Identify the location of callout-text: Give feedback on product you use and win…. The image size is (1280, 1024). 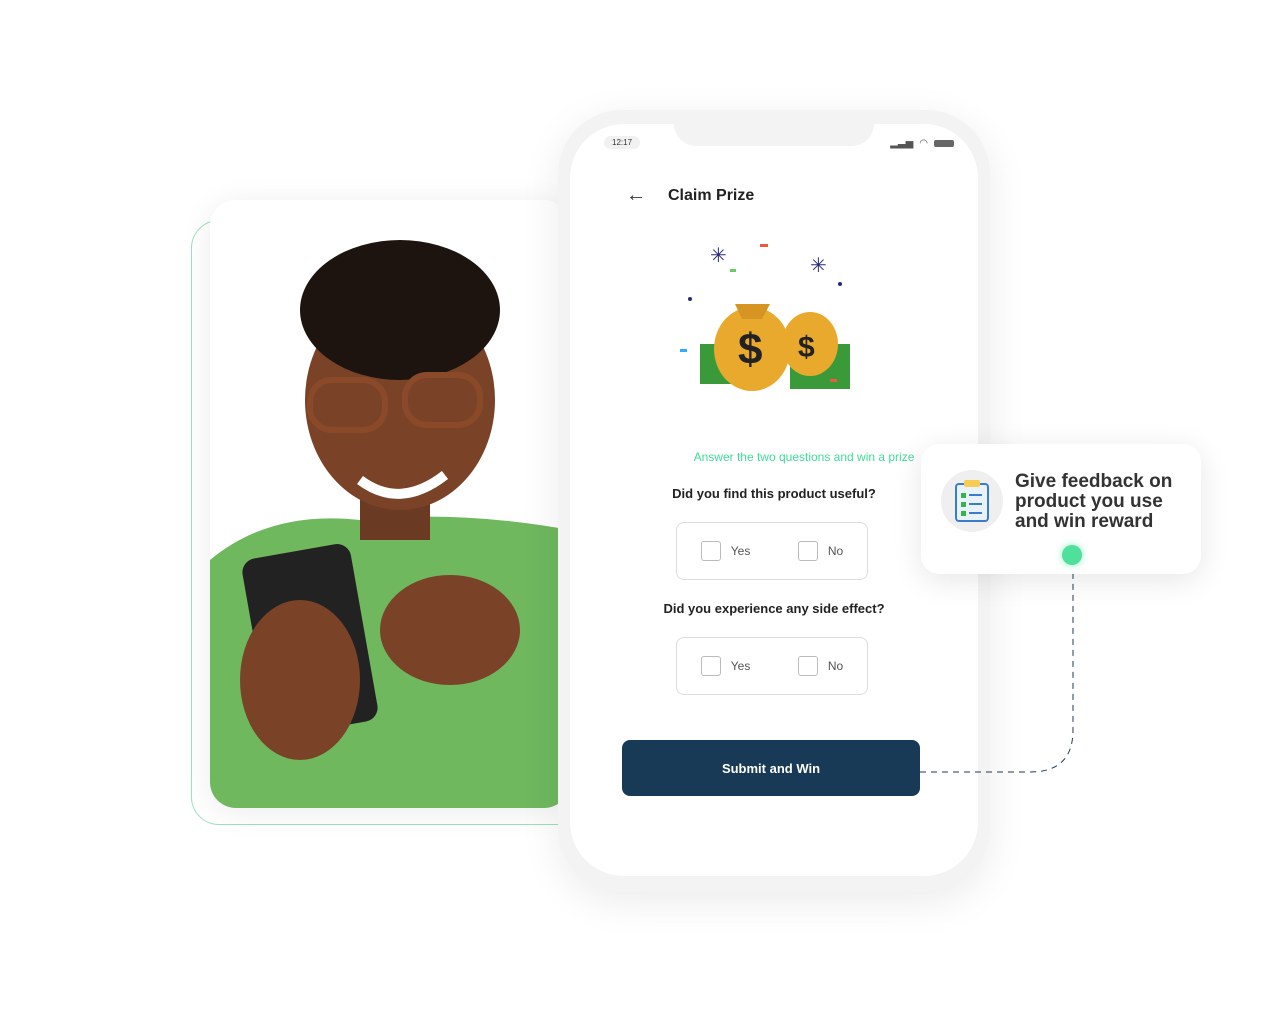
(1094, 501).